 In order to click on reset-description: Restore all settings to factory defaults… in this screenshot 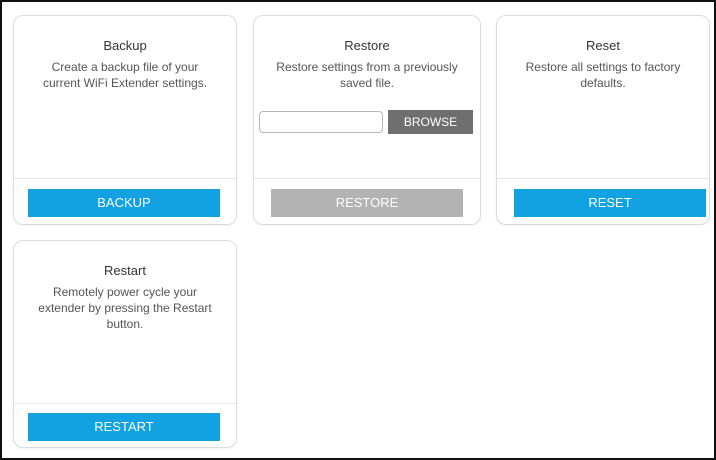, I will do `click(603, 75)`.